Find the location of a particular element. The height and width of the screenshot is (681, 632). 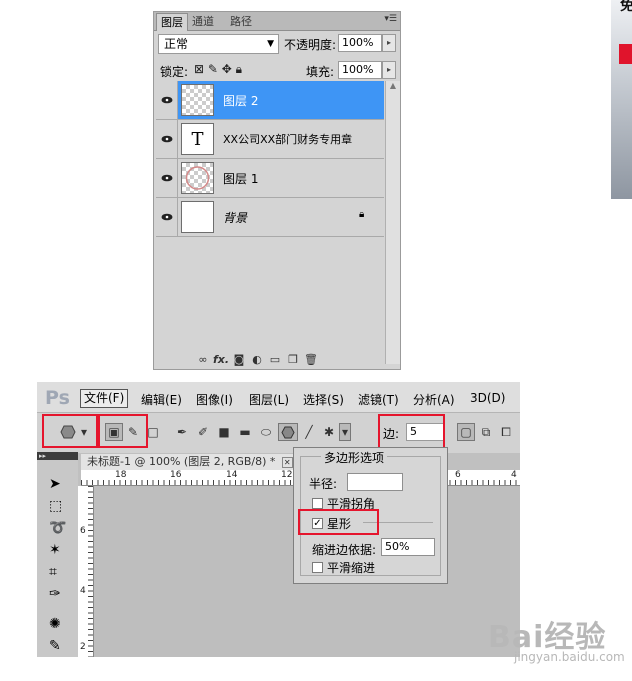

layer-name: 背景 is located at coordinates (235, 218).